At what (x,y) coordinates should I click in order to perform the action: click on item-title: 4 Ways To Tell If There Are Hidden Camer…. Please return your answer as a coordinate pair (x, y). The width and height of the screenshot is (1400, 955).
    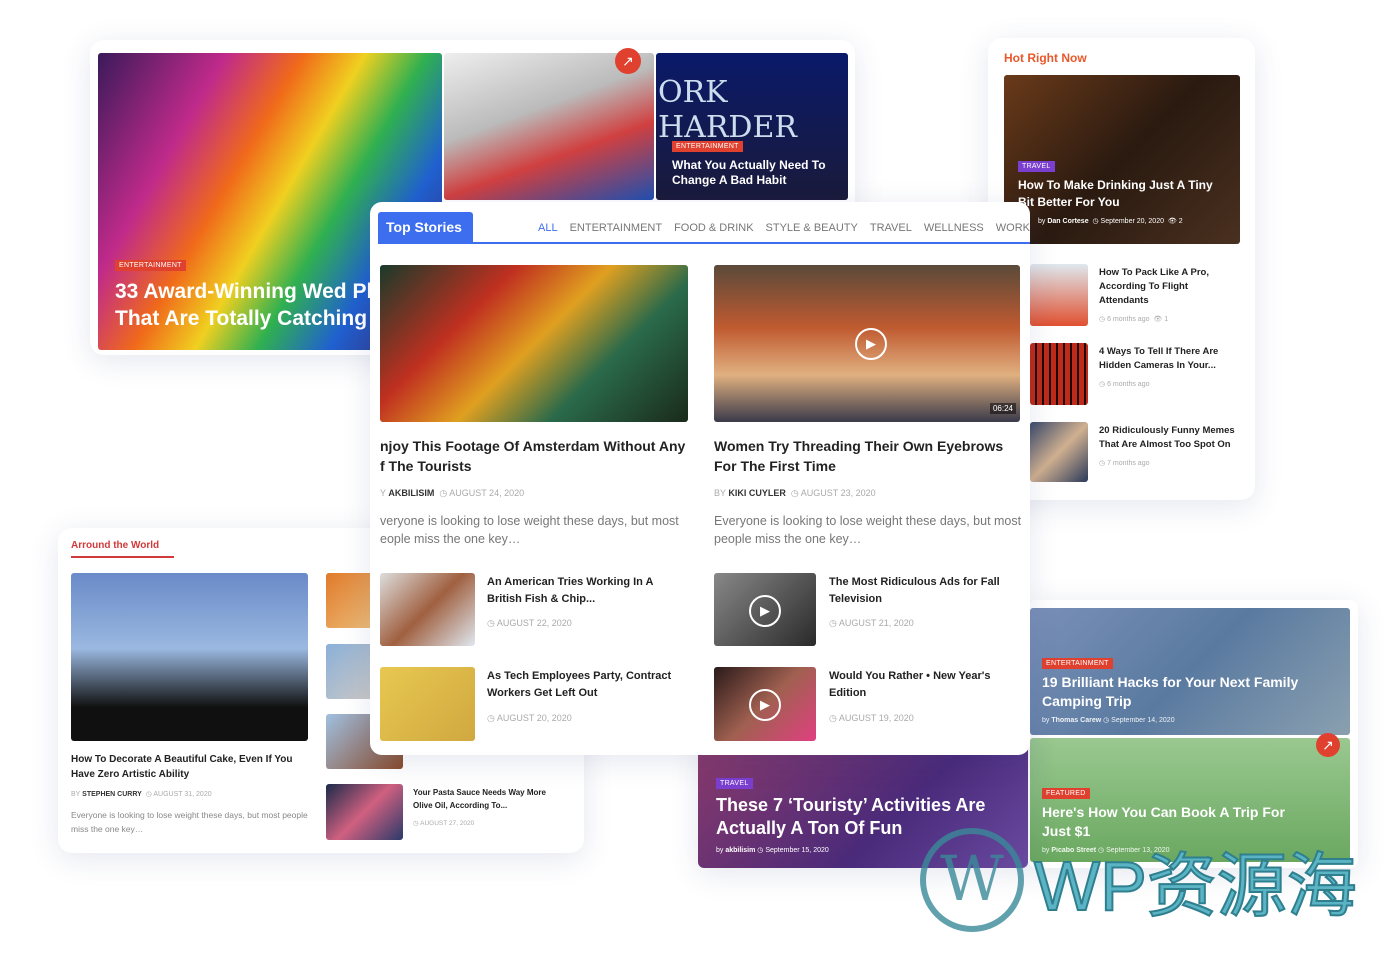
    Looking at the image, I should click on (1169, 359).